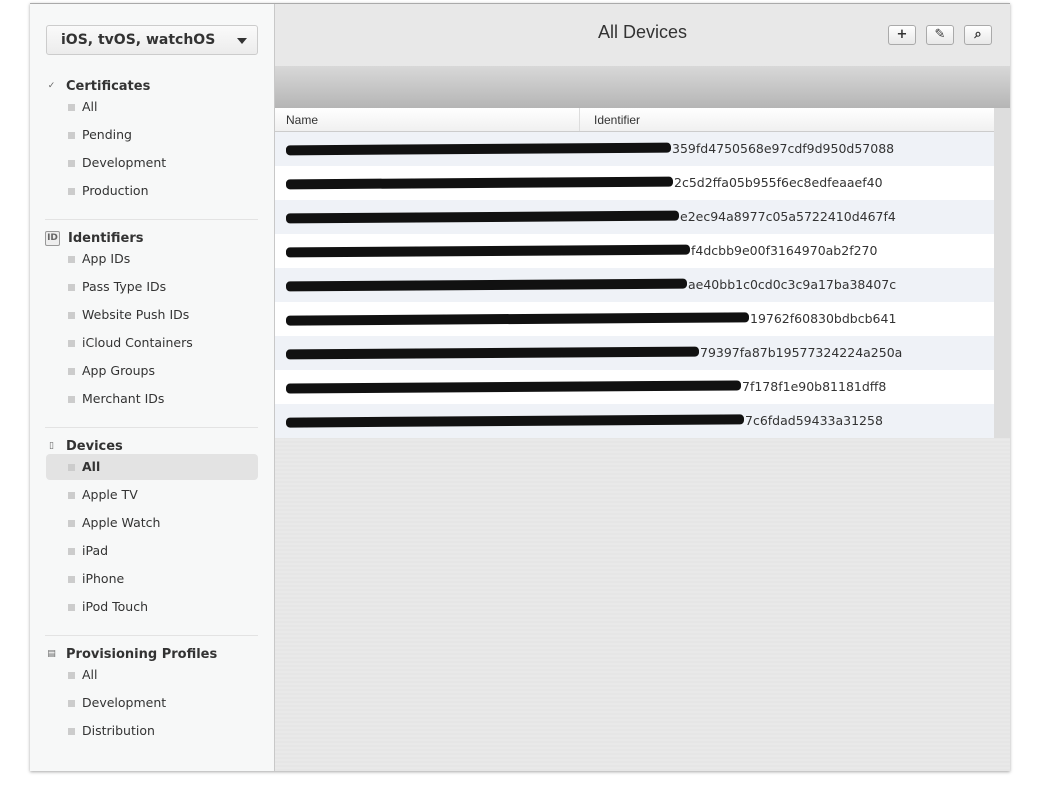 The height and width of the screenshot is (785, 1041). I want to click on device-identifier: e2ec94a8977c05a5722410d467f4, so click(788, 216).